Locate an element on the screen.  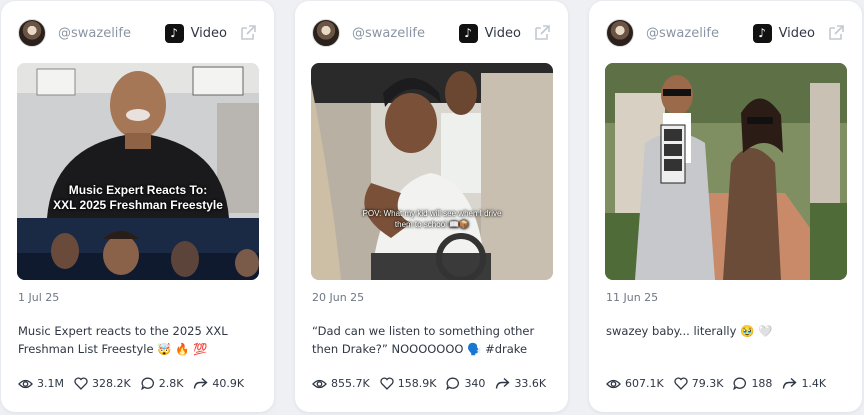
views-count: 607.1K is located at coordinates (644, 383).